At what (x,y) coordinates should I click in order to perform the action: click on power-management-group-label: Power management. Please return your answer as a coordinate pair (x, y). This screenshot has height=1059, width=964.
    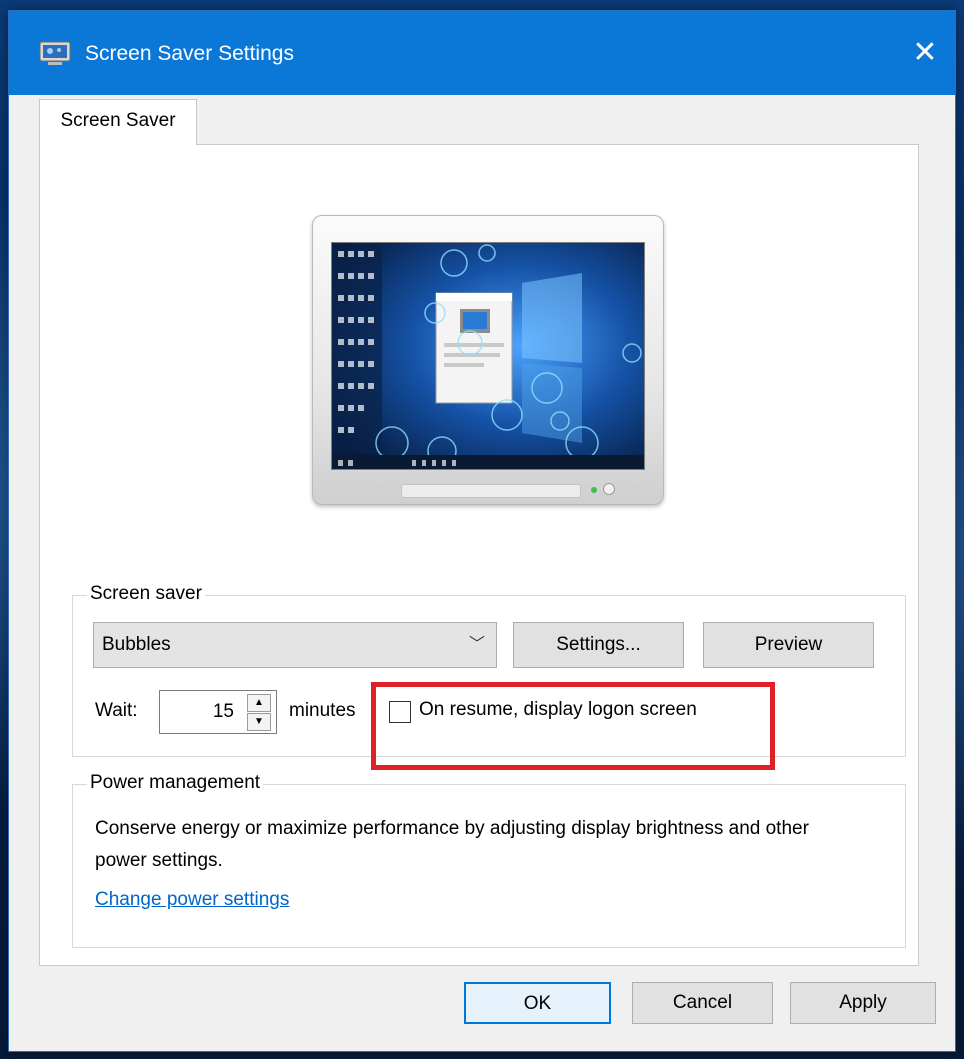
    Looking at the image, I should click on (175, 783).